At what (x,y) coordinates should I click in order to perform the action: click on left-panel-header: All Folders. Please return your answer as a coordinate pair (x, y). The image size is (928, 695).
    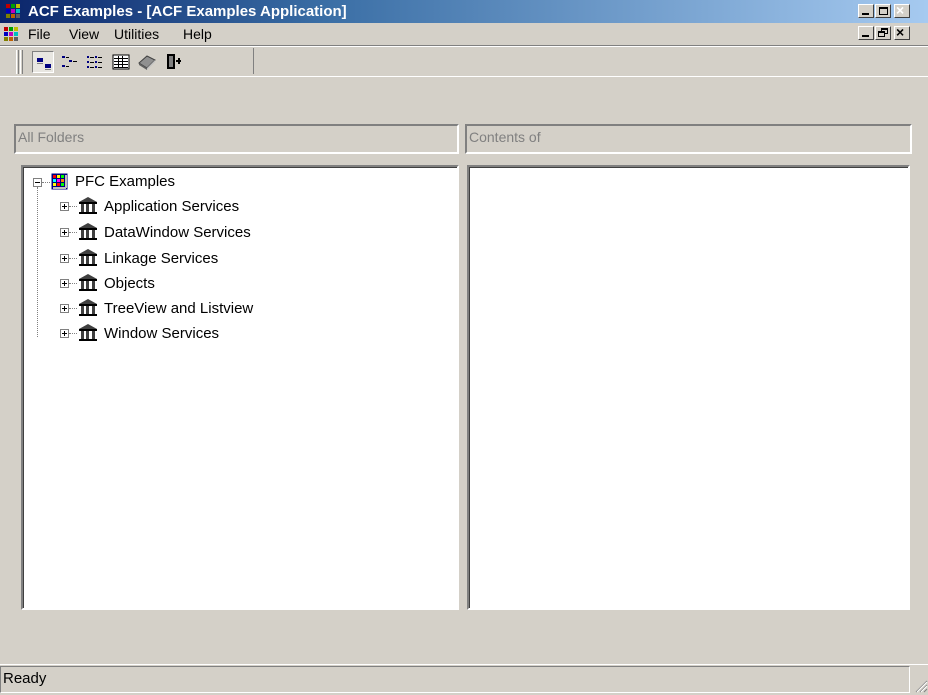
    Looking at the image, I should click on (236, 139).